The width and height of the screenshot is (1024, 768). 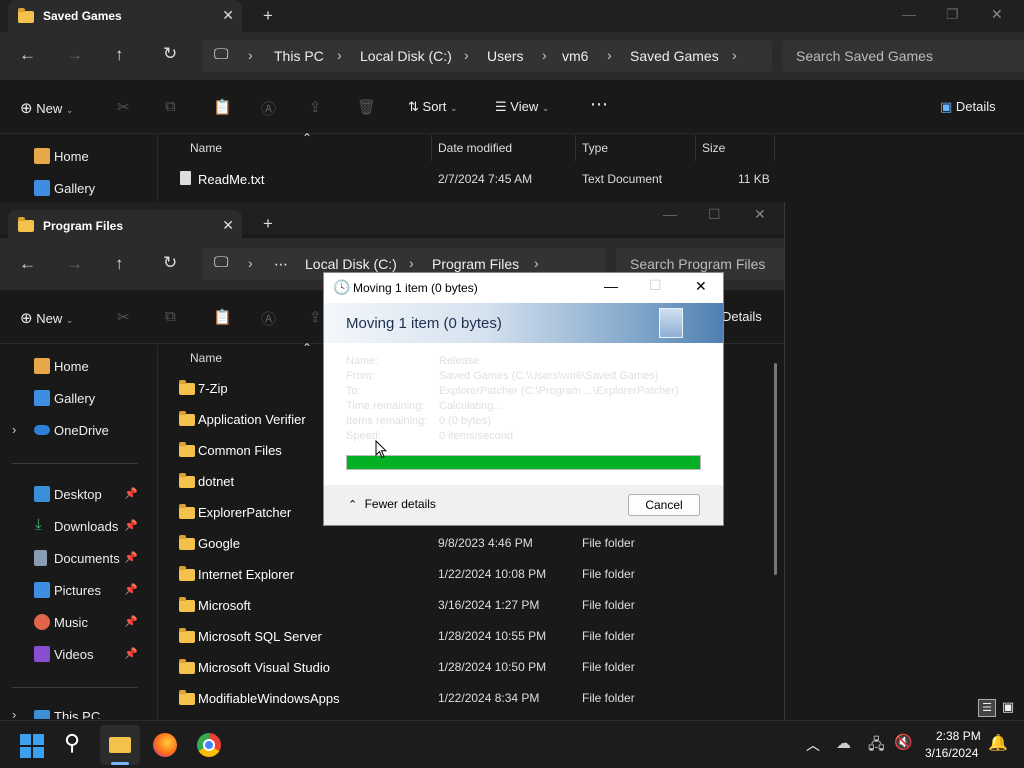 What do you see at coordinates (120, 745) in the screenshot?
I see `file-explorer-taskbar-button` at bounding box center [120, 745].